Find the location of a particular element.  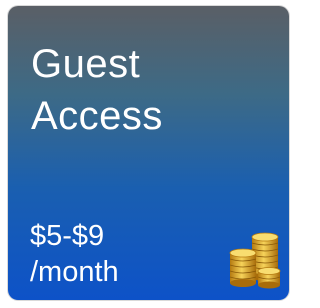

price-label: $5-$9/month is located at coordinates (74, 254).